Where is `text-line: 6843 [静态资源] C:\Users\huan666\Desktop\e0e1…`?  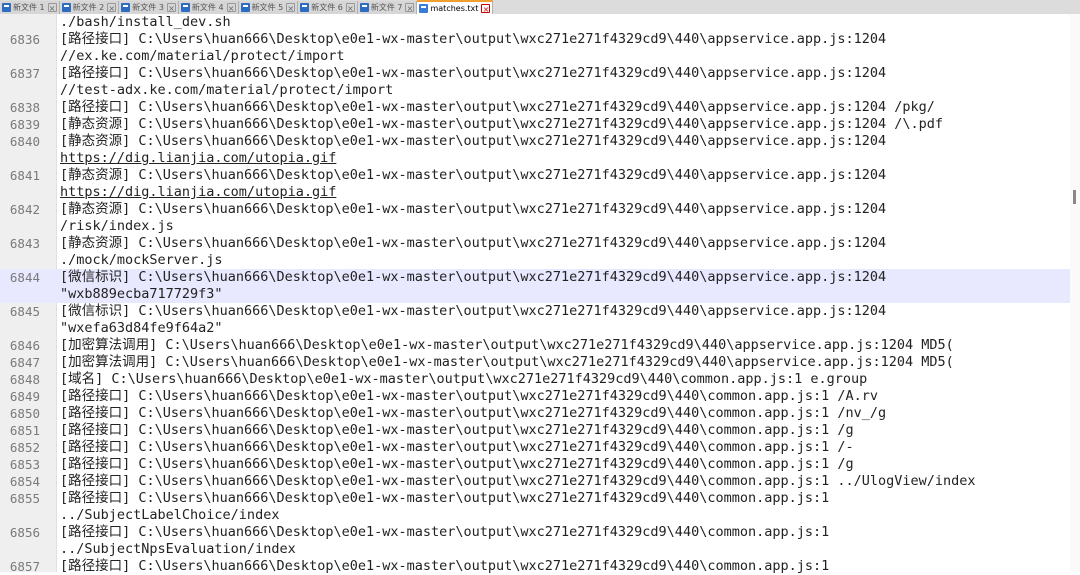
text-line: 6843 [静态资源] C:\Users\huan666\Desktop\e0e1… is located at coordinates (535, 243).